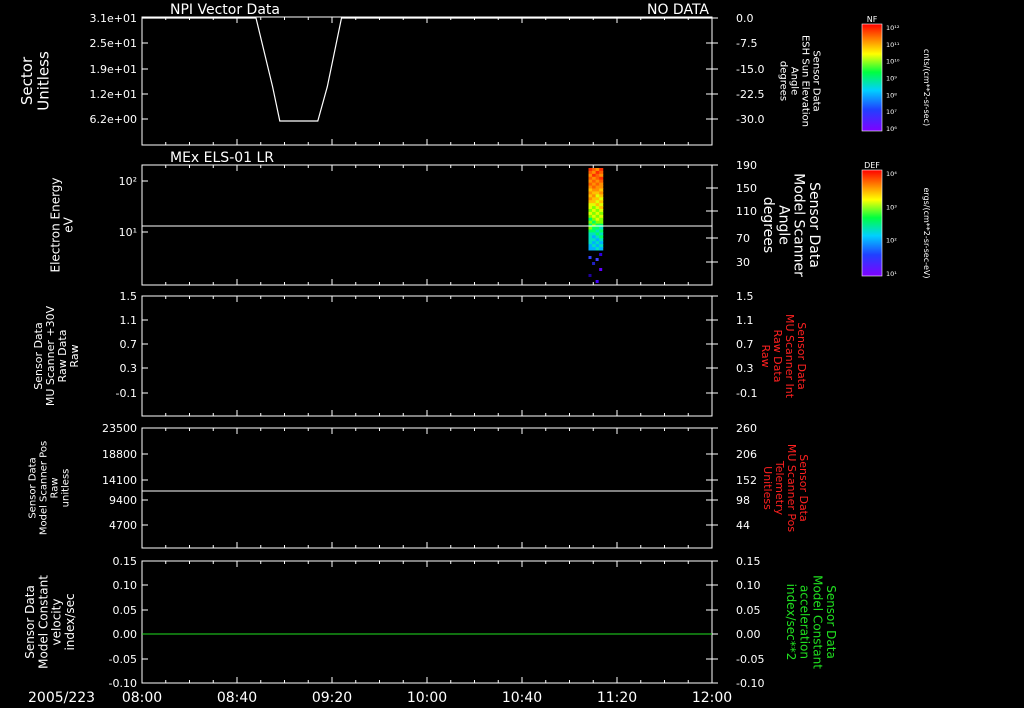 The image size is (1024, 708). What do you see at coordinates (123, 525) in the screenshot?
I see `left-tick-label: 4700` at bounding box center [123, 525].